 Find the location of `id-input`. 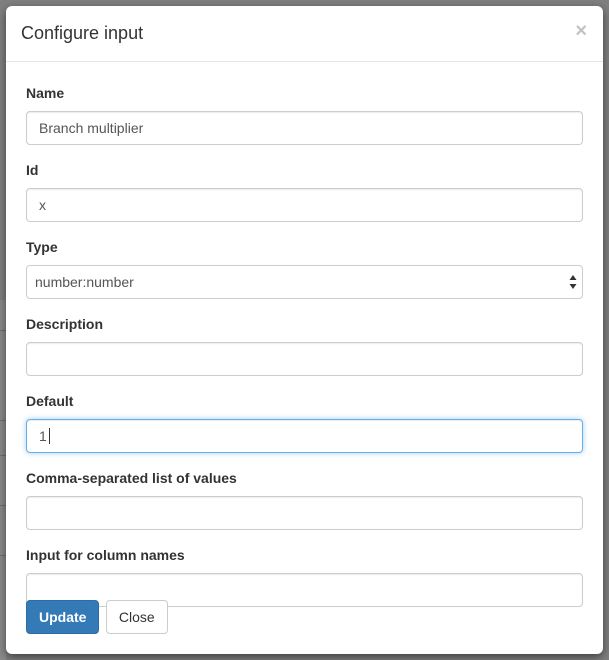

id-input is located at coordinates (304, 205).